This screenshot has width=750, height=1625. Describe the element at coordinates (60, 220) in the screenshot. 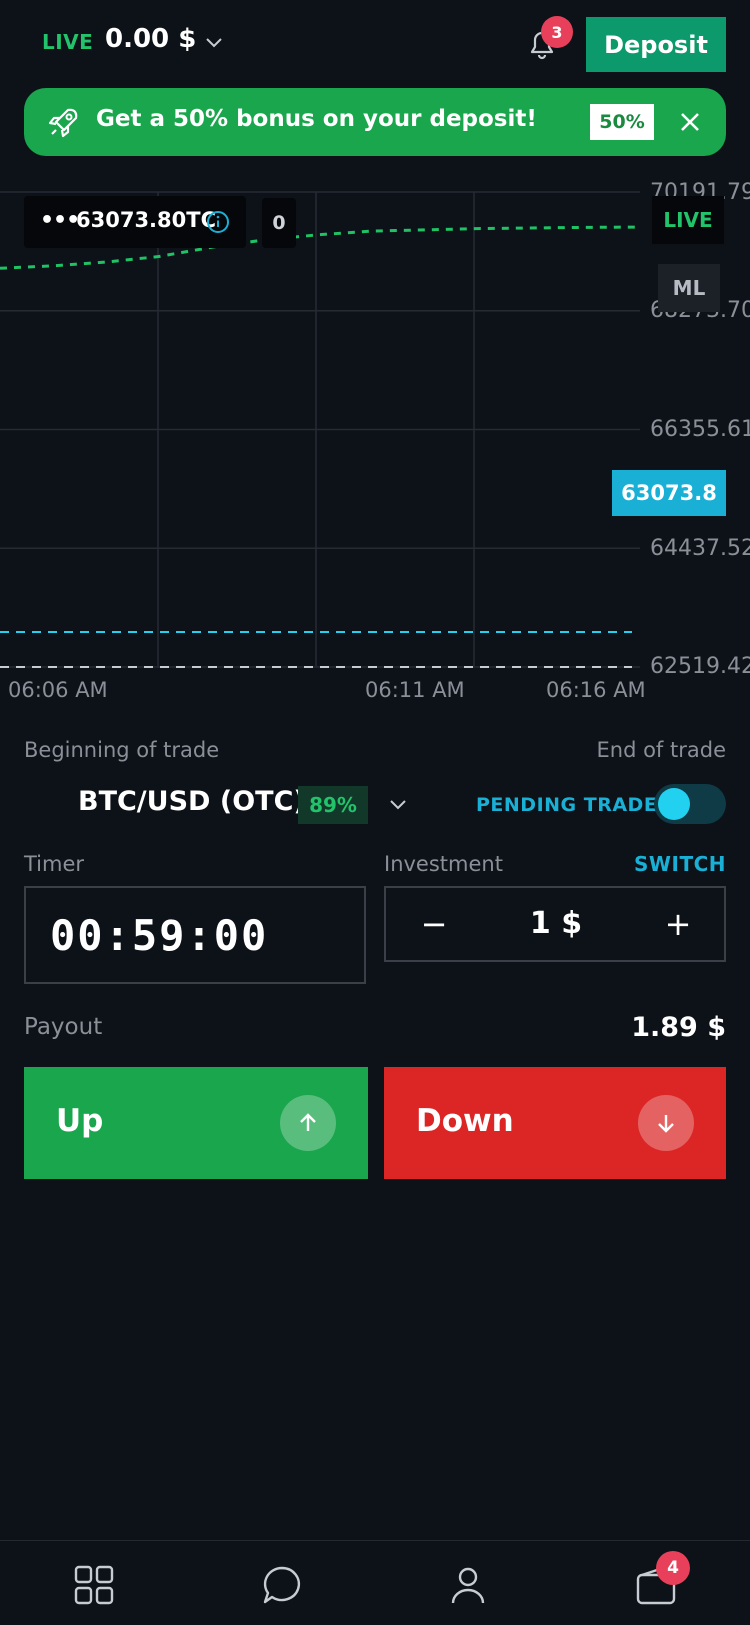

I see `more-icon: •••` at that location.